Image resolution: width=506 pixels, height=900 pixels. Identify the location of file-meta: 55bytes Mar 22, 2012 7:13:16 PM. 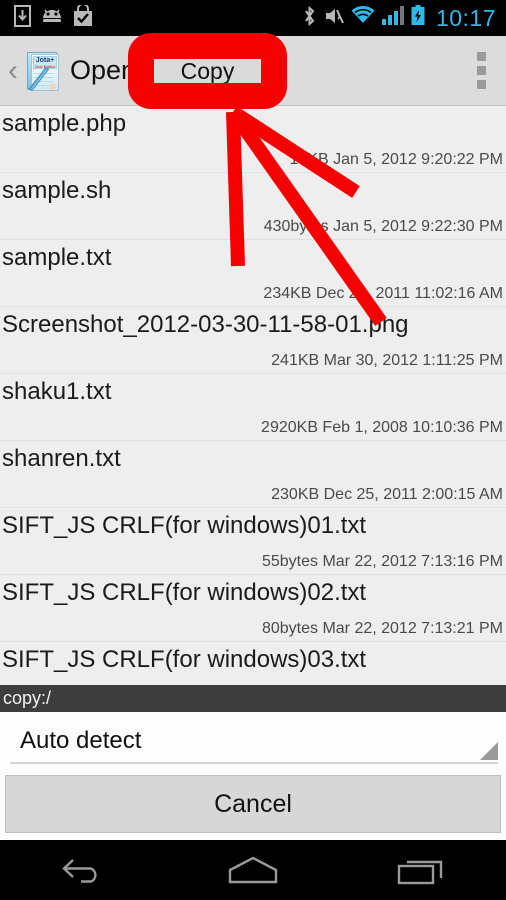
(382, 561).